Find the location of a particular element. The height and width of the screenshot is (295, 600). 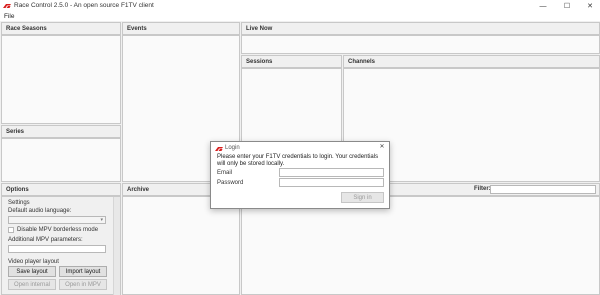

series-list is located at coordinates (61, 160).